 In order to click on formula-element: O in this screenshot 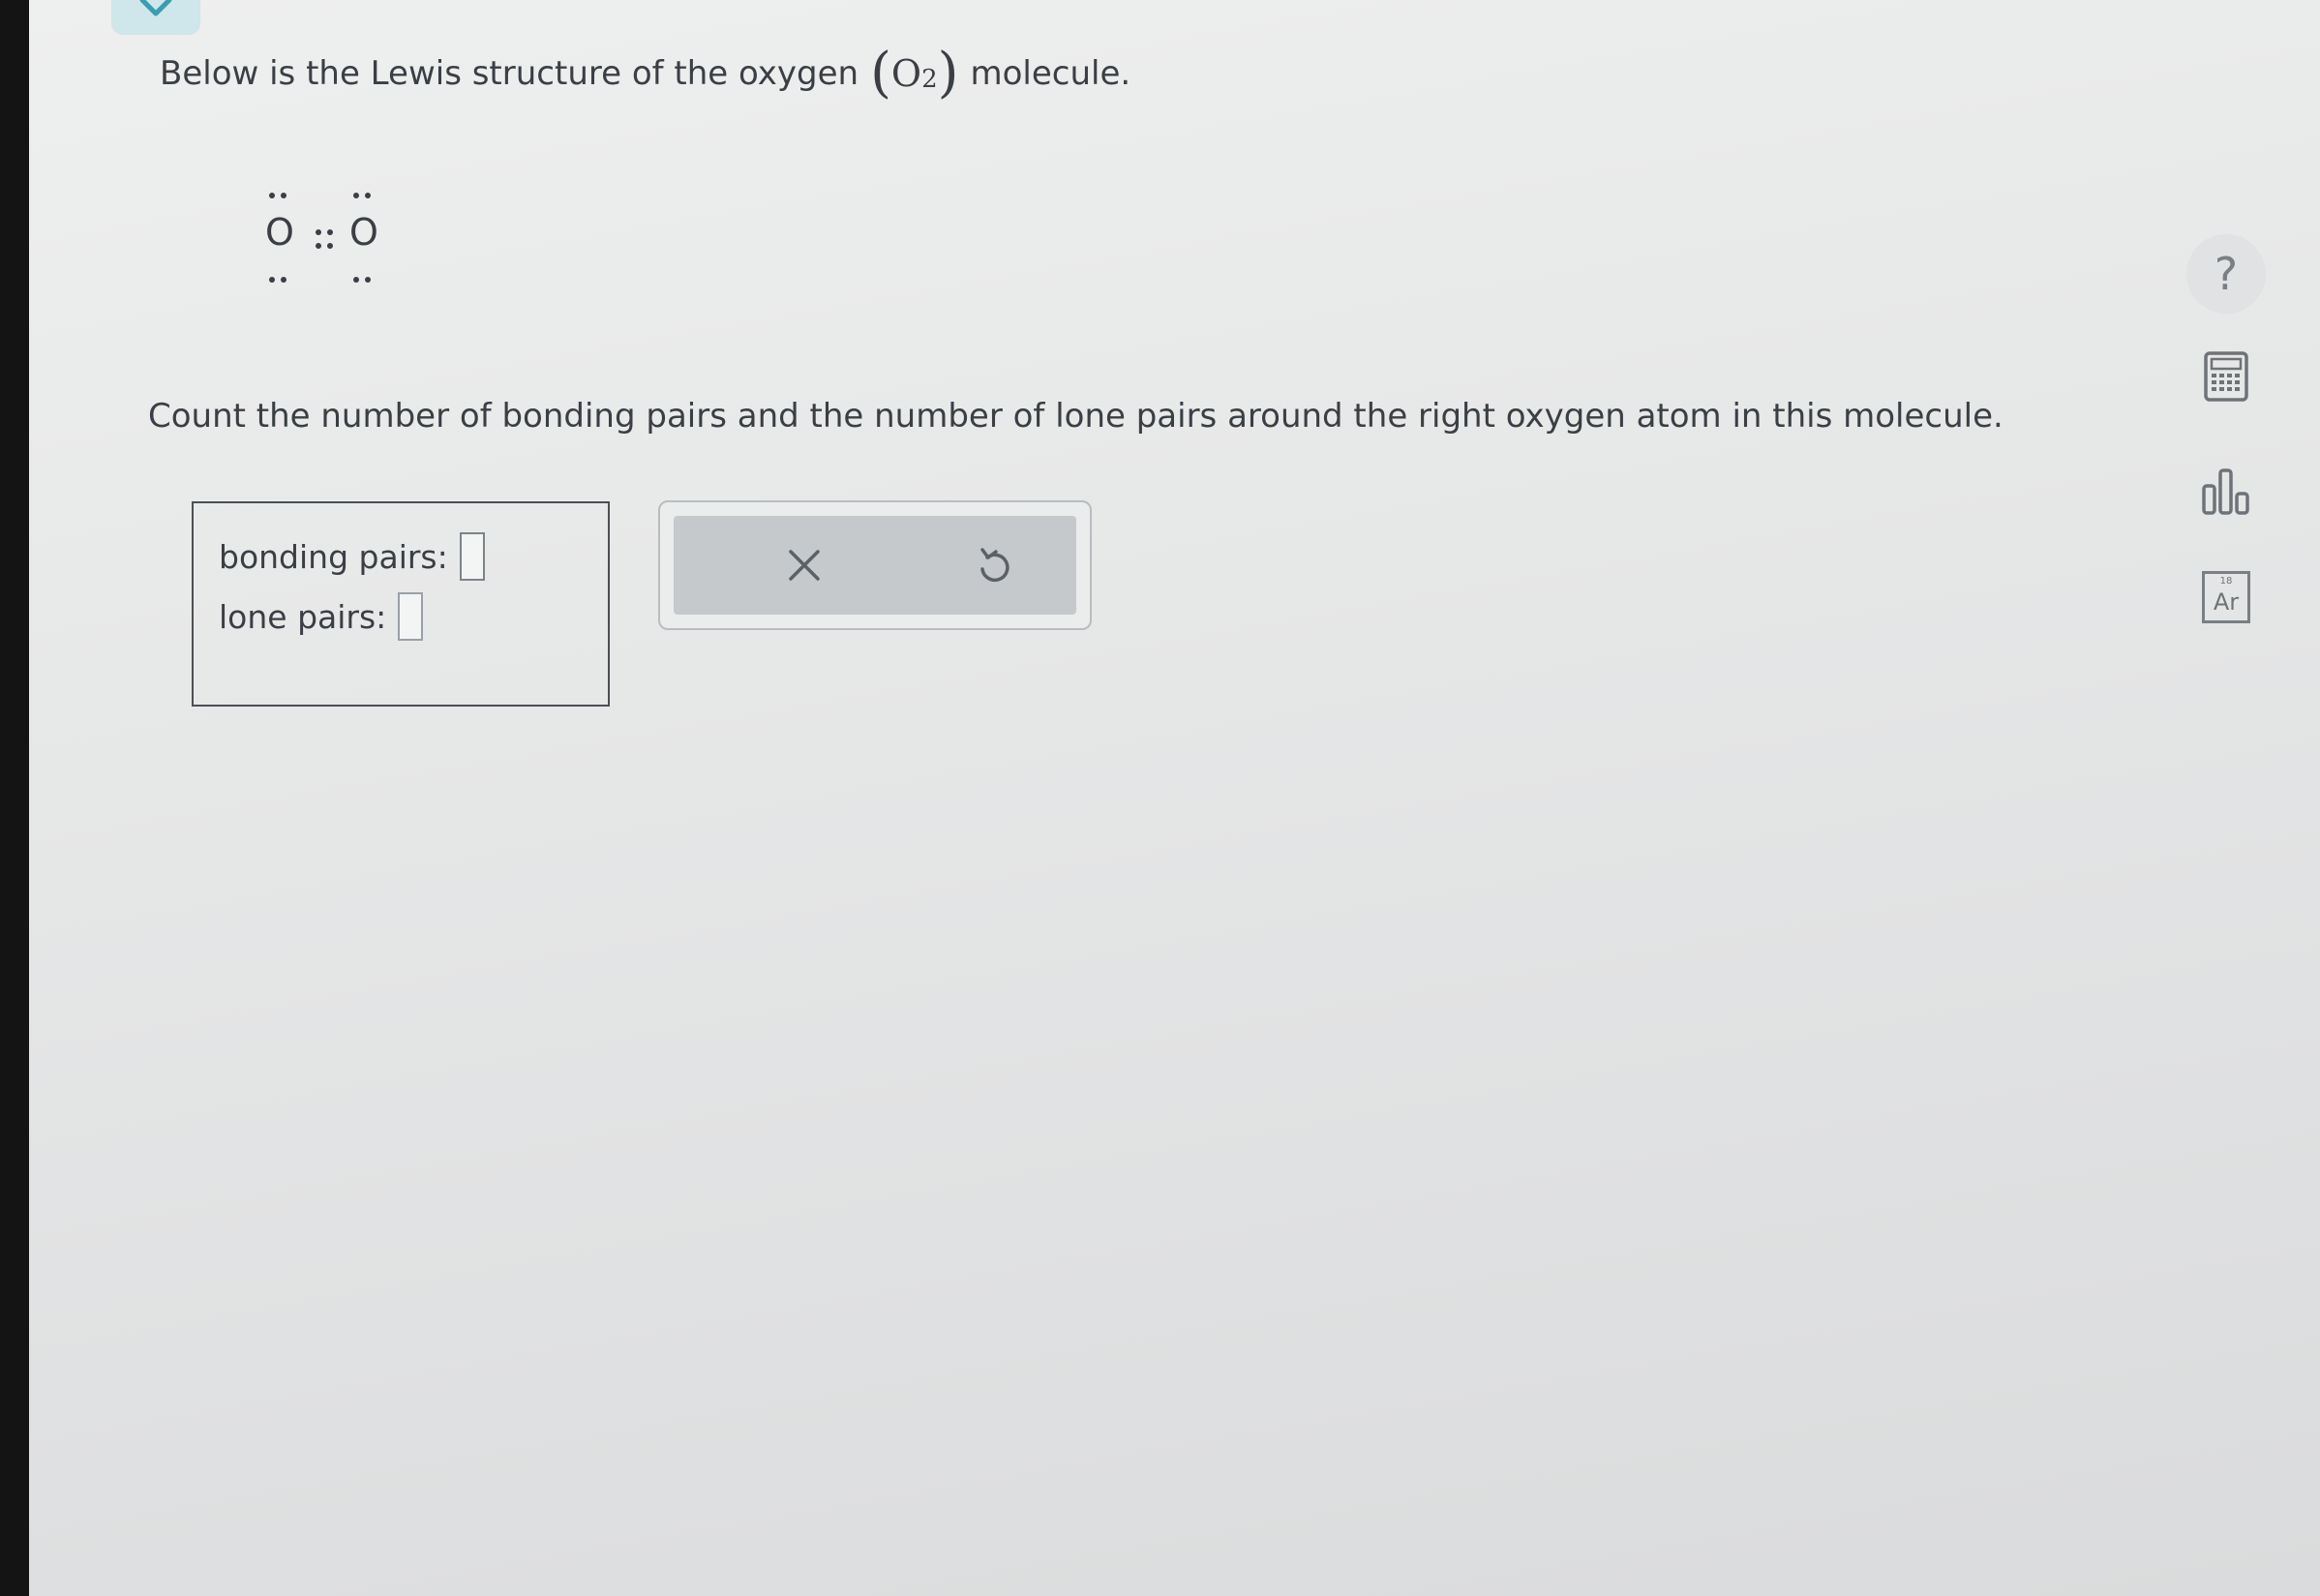, I will do `click(906, 73)`.